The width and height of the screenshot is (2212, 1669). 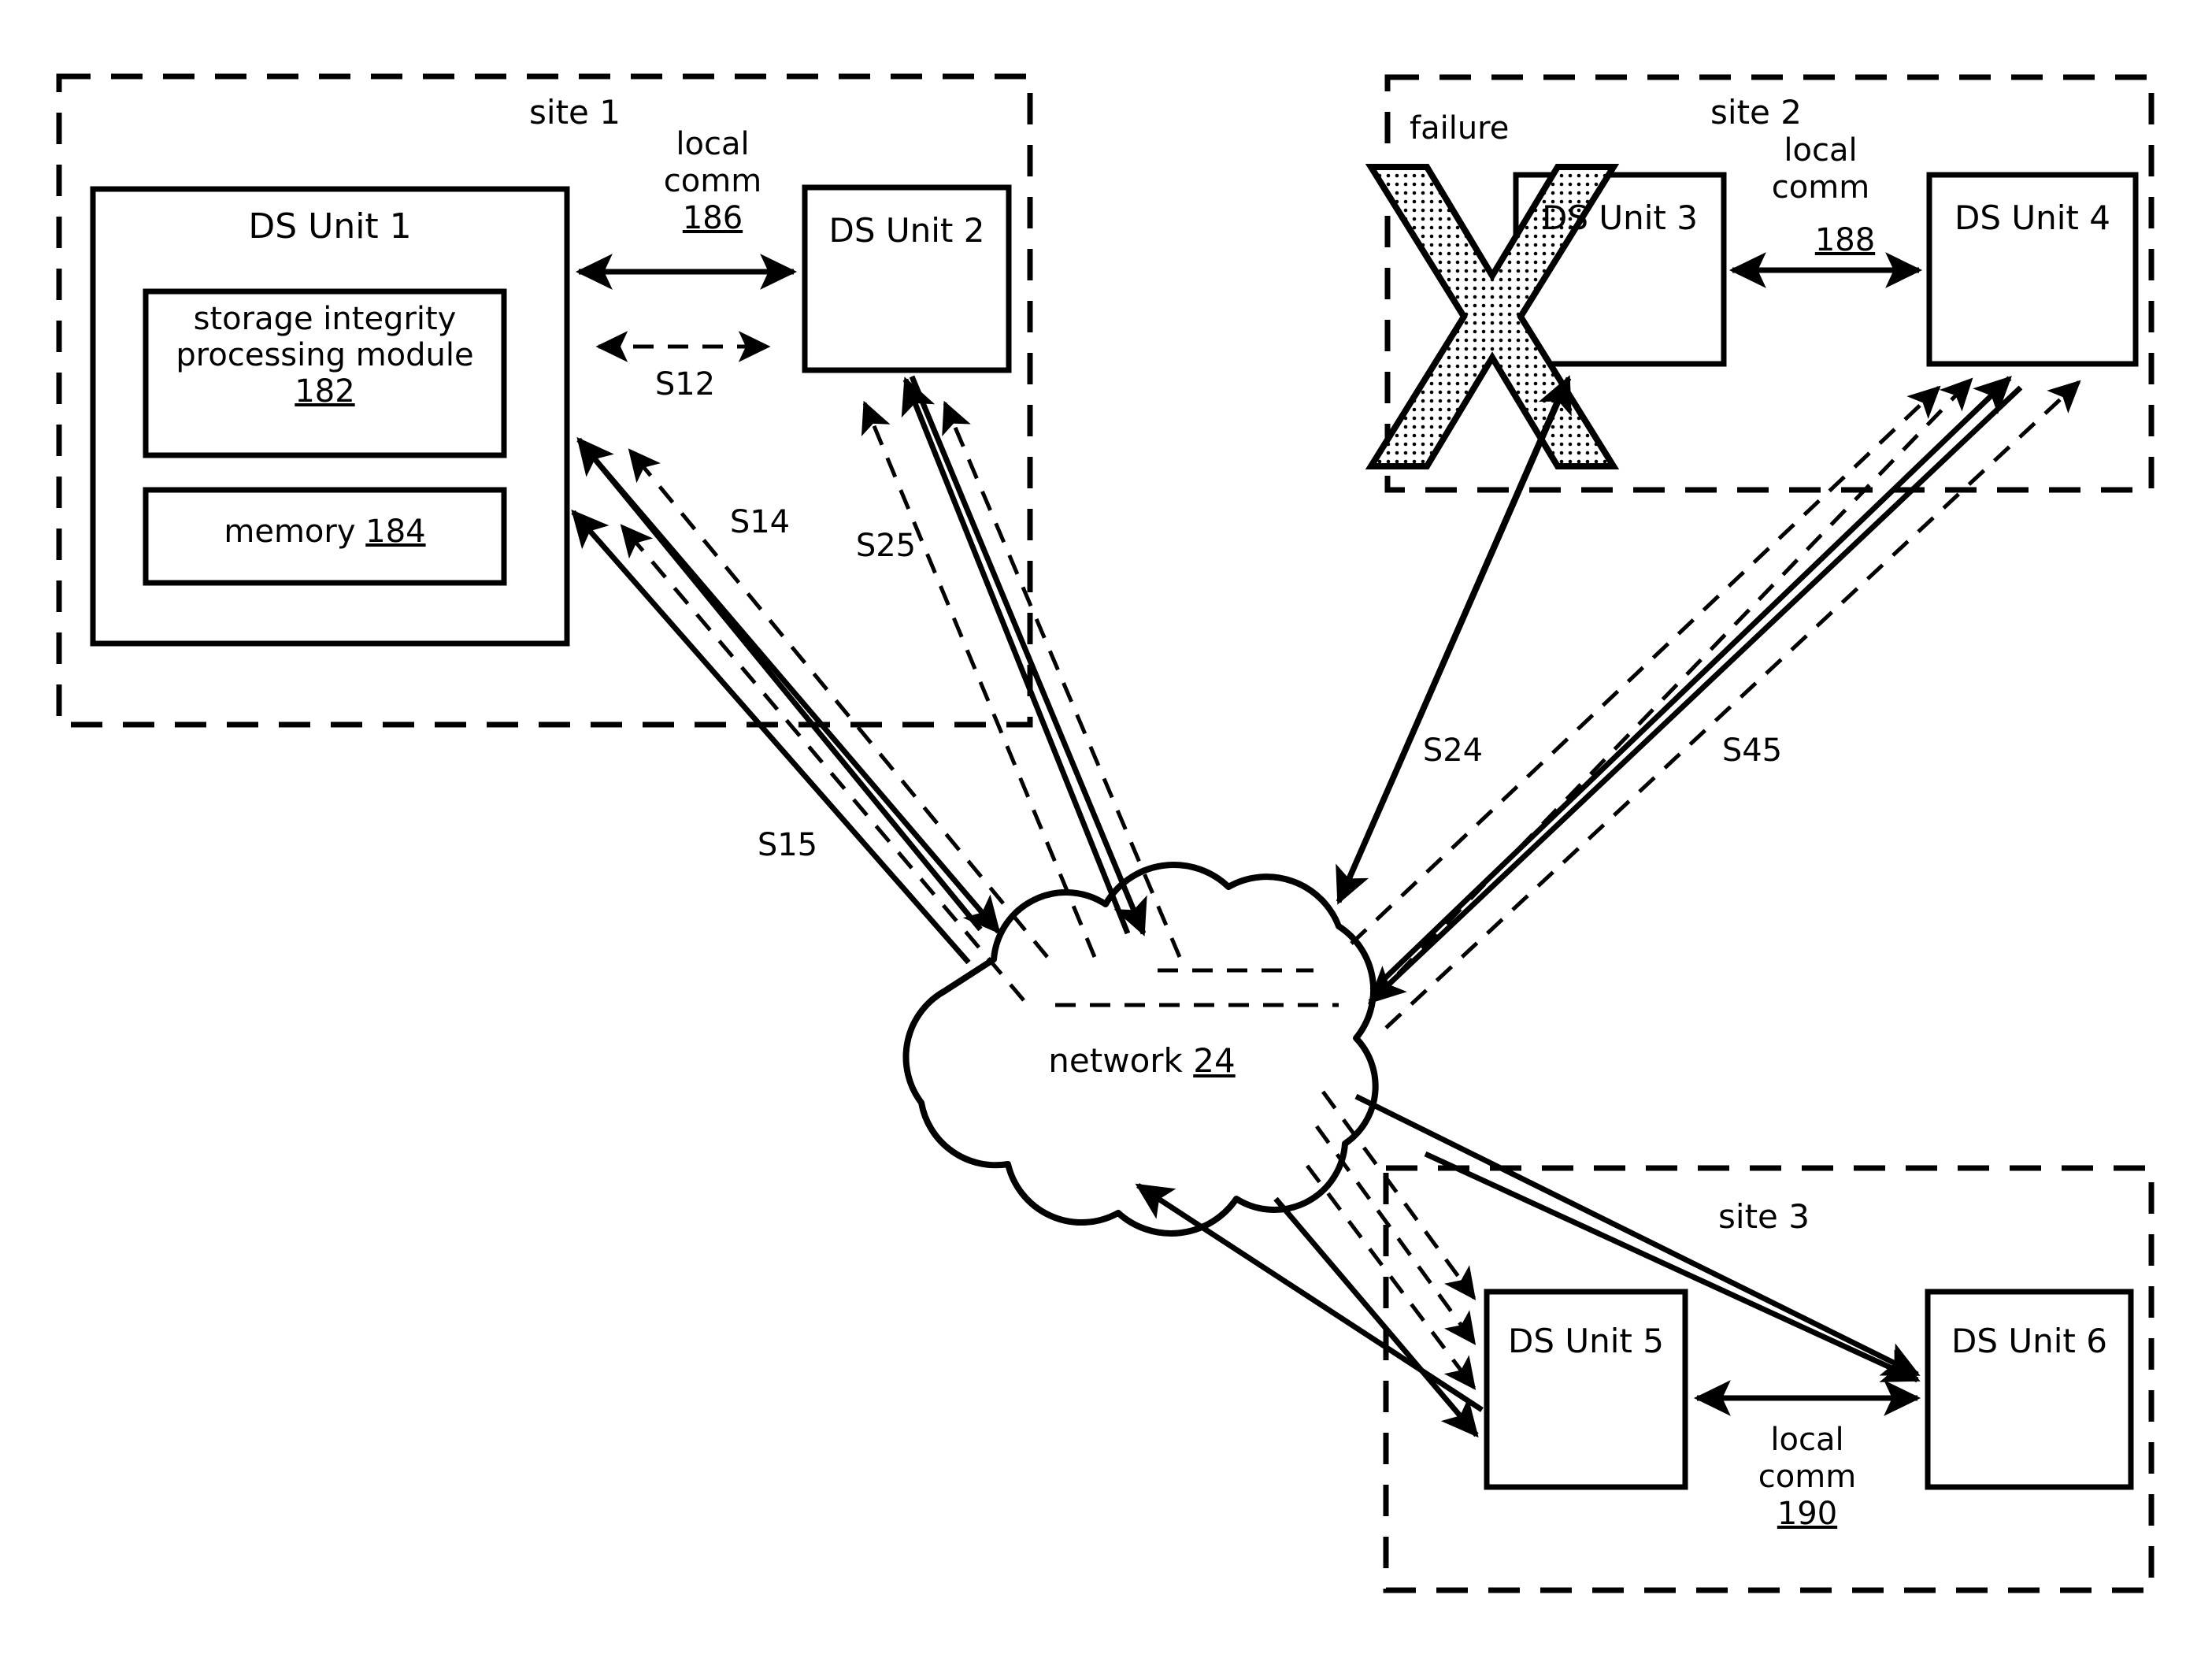 I want to click on ds5-to-network-solid, so click(x=1309, y=1298).